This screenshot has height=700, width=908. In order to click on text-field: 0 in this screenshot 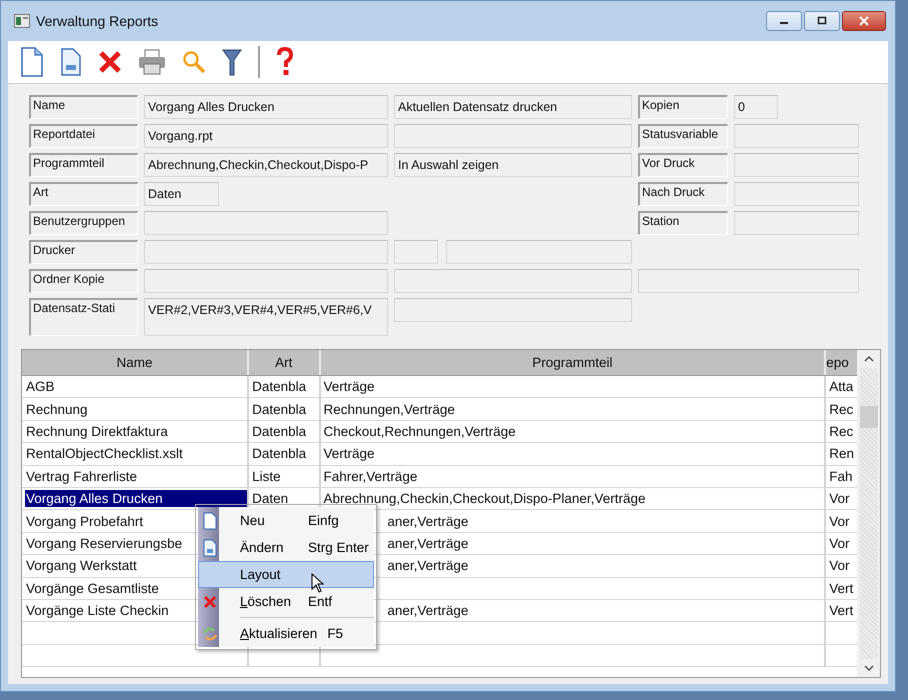, I will do `click(756, 107)`.